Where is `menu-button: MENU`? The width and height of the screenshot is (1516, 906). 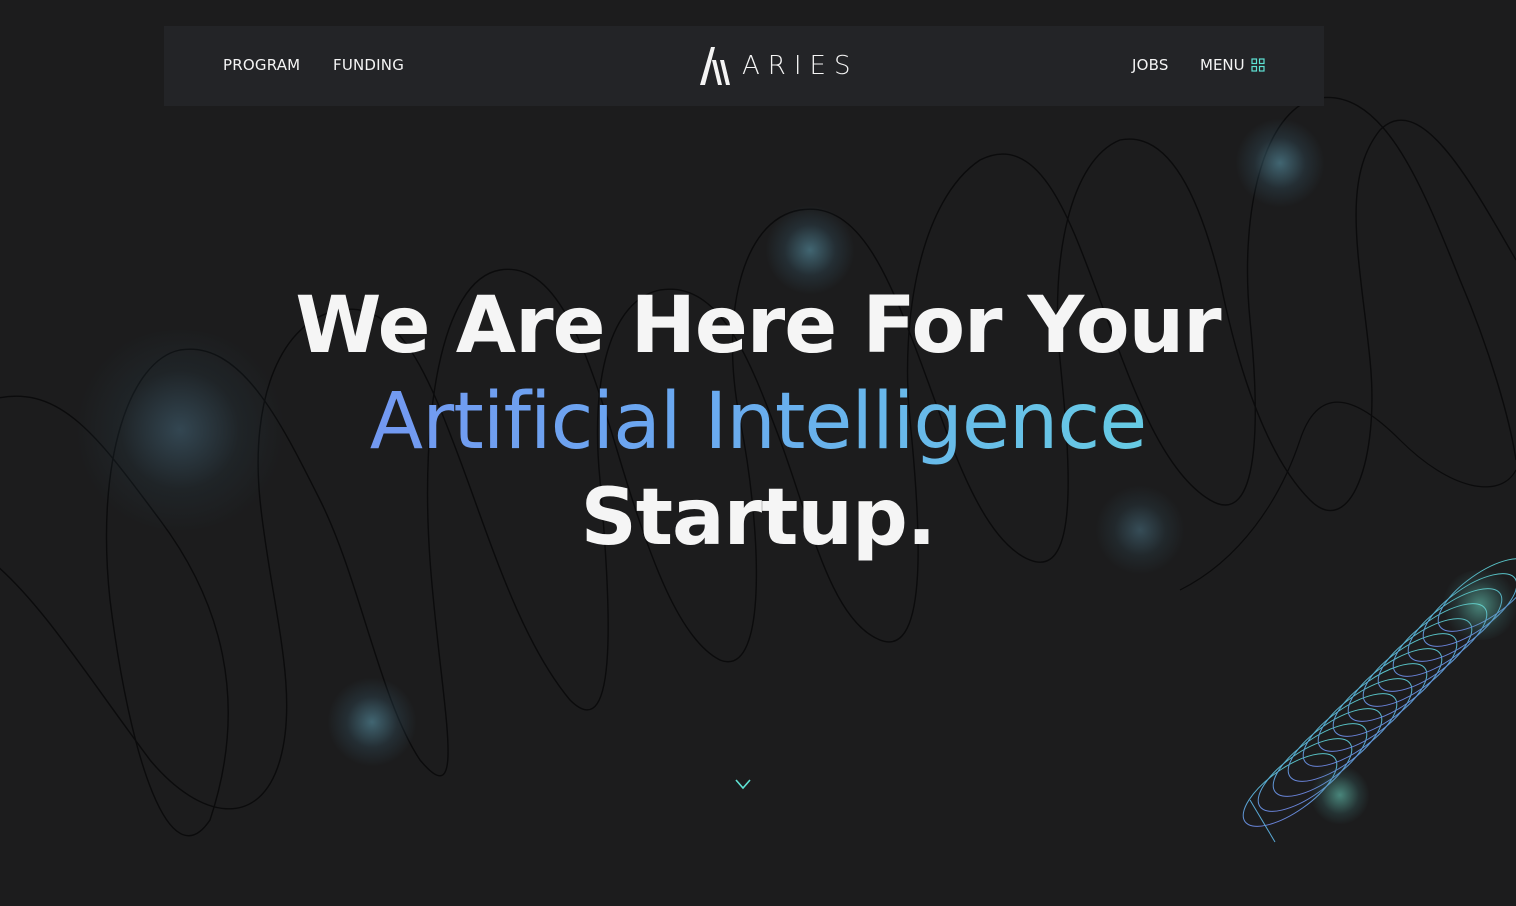 menu-button: MENU is located at coordinates (1232, 65).